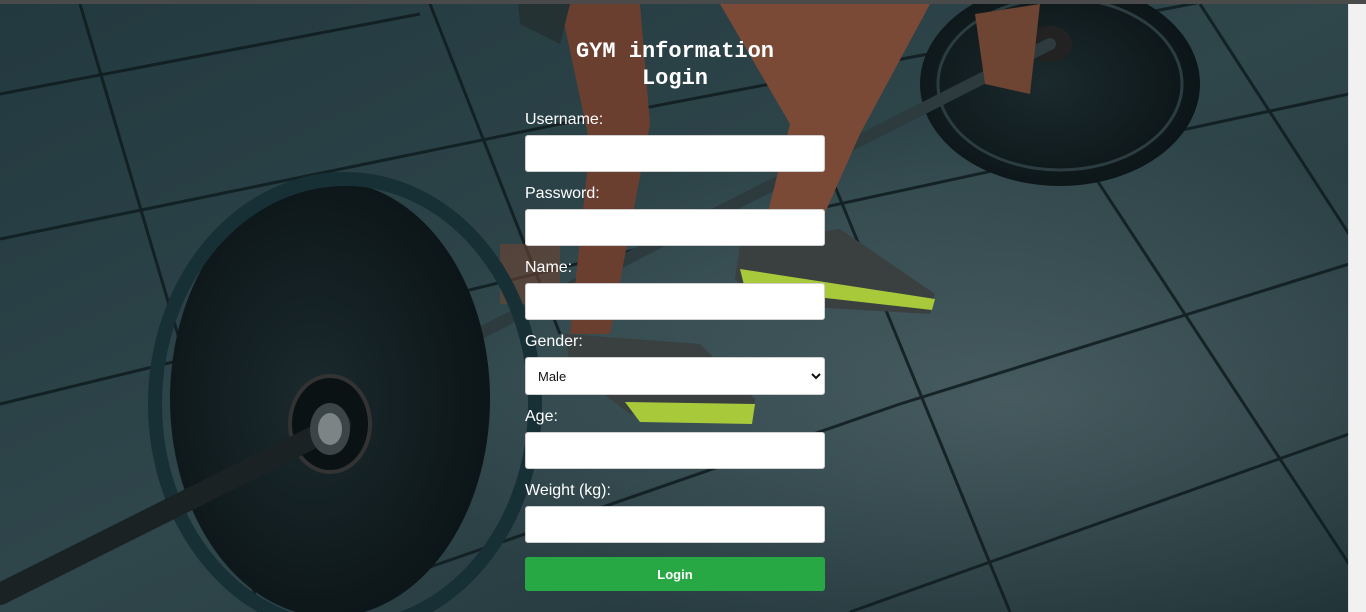  I want to click on age-field-group: Age:, so click(675, 438).